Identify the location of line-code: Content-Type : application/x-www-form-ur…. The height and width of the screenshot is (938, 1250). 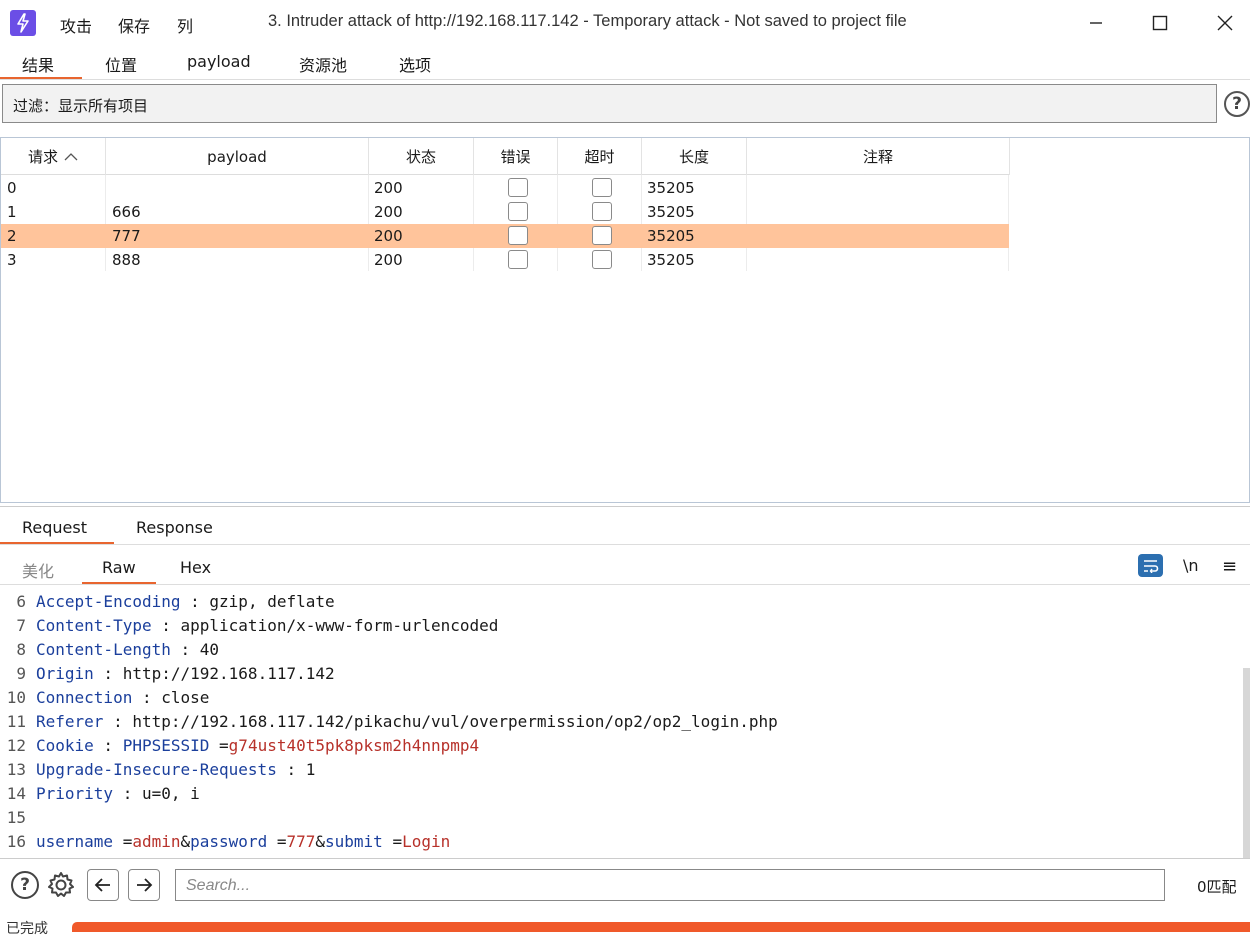
(267, 625).